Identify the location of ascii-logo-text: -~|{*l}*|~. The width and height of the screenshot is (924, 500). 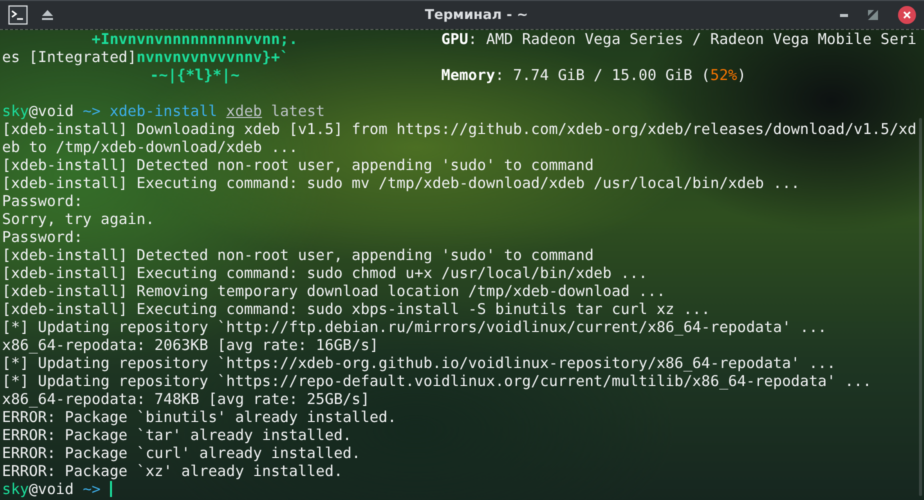
(195, 75).